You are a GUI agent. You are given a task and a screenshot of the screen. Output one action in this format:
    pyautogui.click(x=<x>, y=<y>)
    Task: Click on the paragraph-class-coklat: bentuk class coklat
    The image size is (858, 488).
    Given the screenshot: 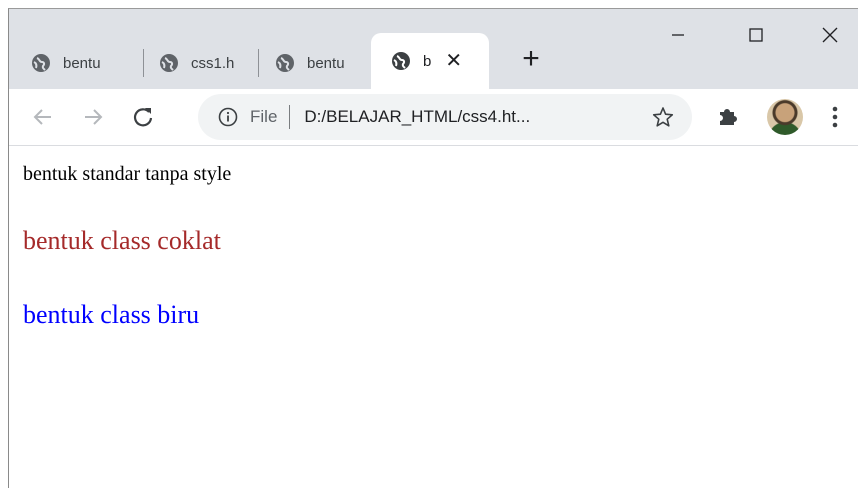 What is the action you would take?
    pyautogui.click(x=122, y=240)
    